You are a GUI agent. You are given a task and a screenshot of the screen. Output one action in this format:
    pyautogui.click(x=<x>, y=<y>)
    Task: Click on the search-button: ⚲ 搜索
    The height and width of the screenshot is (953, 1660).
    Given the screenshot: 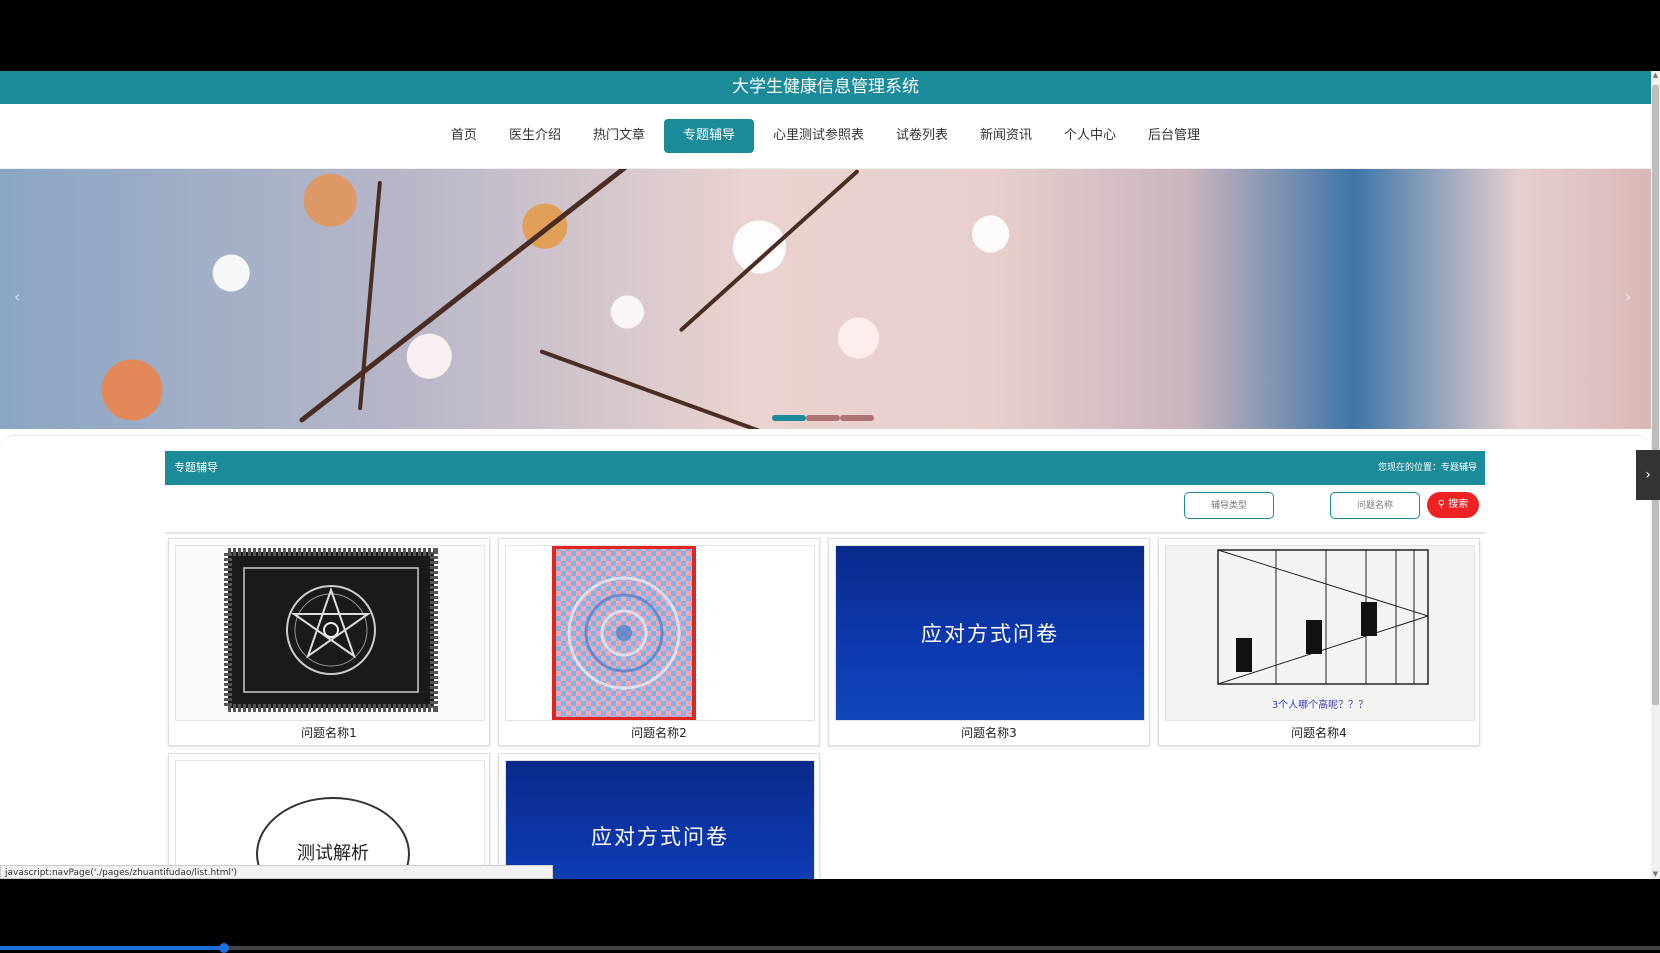 What is the action you would take?
    pyautogui.click(x=1453, y=505)
    